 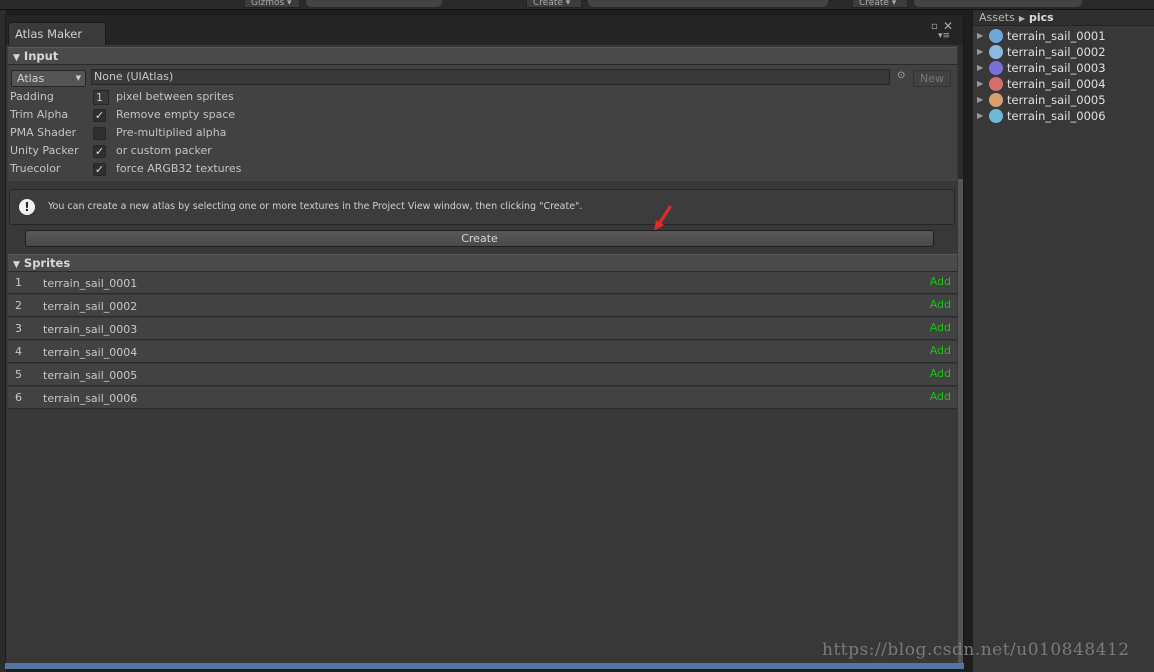 I want to click on pma-shader-checkbox, so click(x=99, y=133).